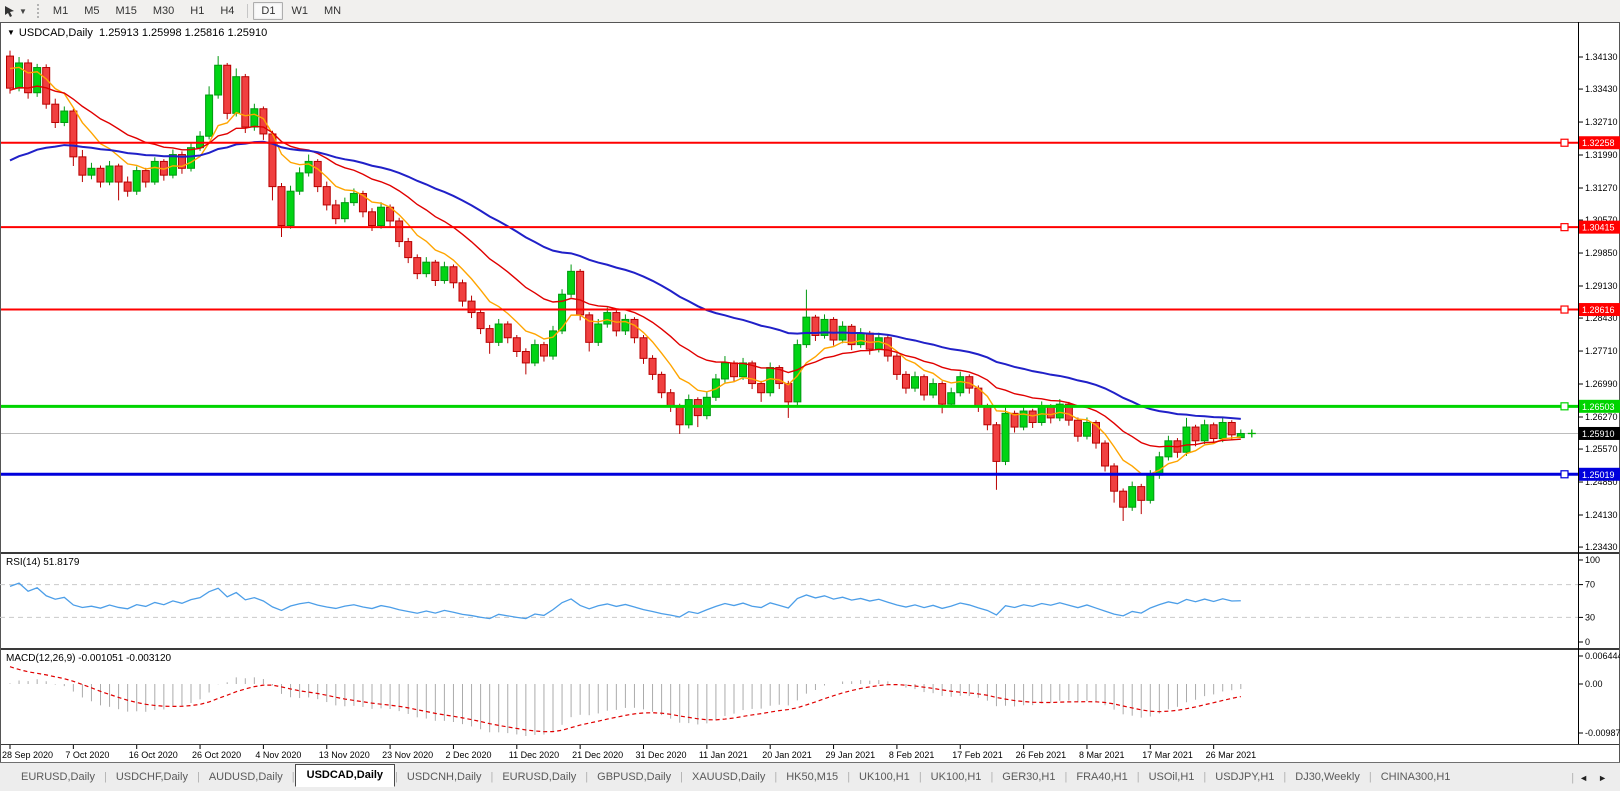 Image resolution: width=1620 pixels, height=791 pixels. What do you see at coordinates (728, 777) in the screenshot?
I see `chart-tab-xauusd-daily: XAUUSD,Daily` at bounding box center [728, 777].